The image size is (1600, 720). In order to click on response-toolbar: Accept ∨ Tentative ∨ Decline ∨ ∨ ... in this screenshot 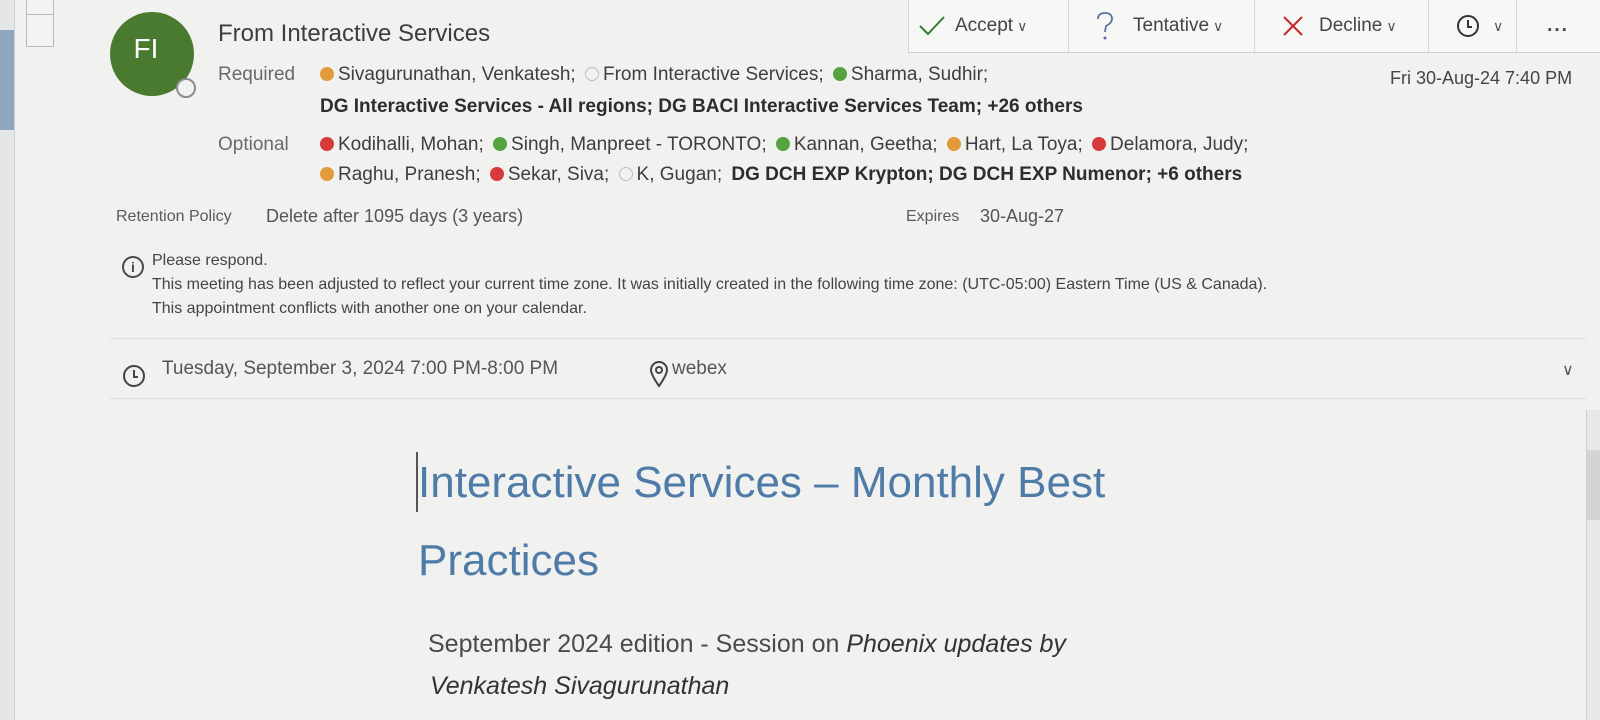, I will do `click(1254, 26)`.